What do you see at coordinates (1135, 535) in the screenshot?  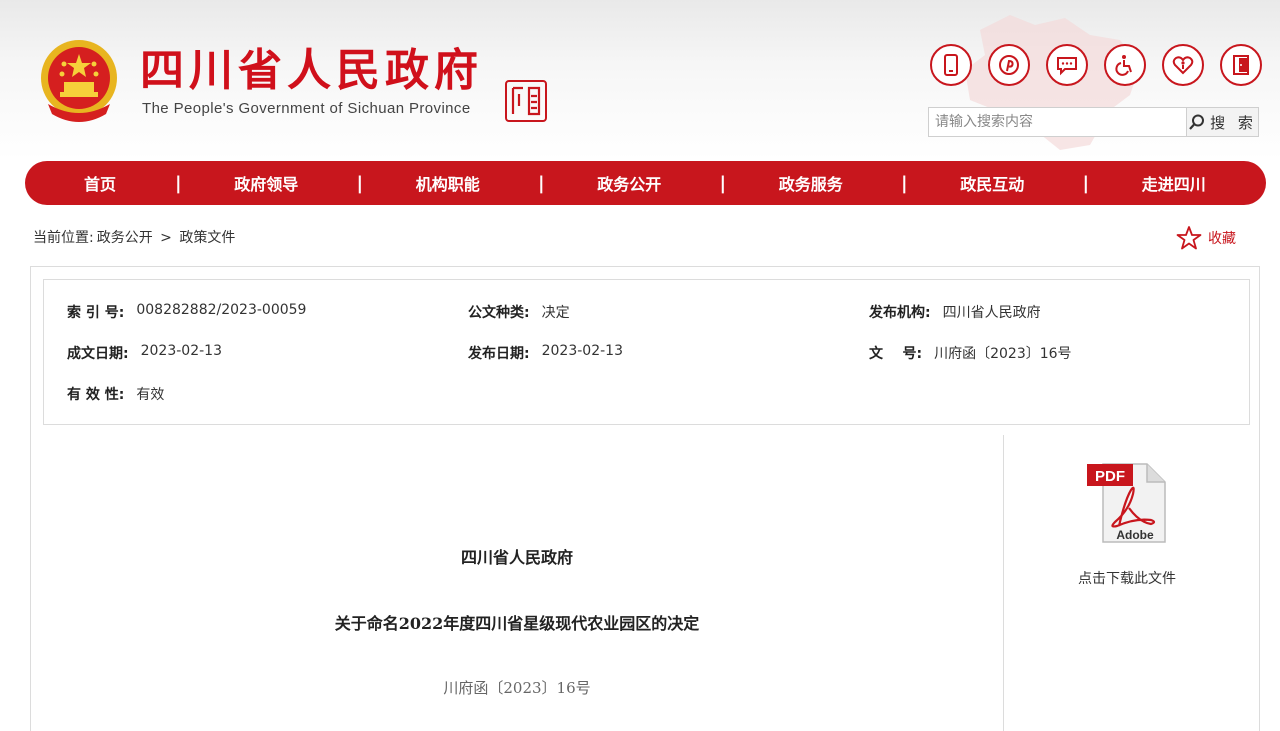 I see `adobe-text: Adobe` at bounding box center [1135, 535].